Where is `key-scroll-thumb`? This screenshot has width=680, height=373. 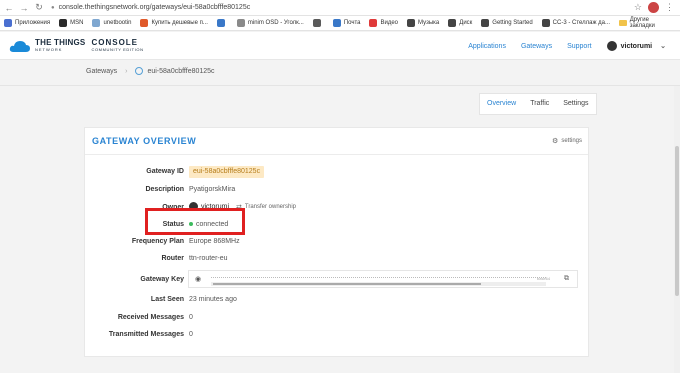
key-scroll-thumb is located at coordinates (347, 284).